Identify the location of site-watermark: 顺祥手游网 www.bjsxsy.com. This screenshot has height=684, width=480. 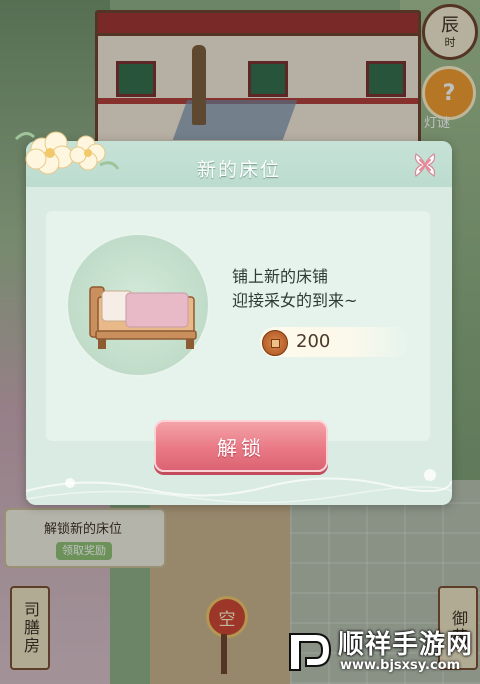
(380, 652).